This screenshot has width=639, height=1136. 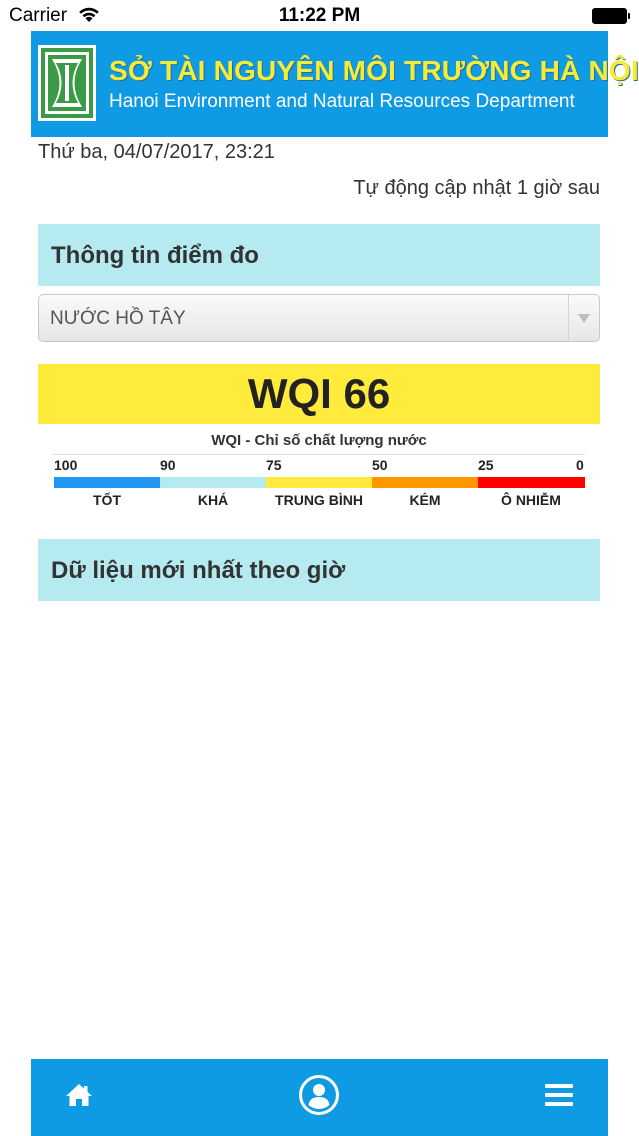 I want to click on auto-update-note: Tự động cập nhật 1 giờ sau, so click(x=476, y=188).